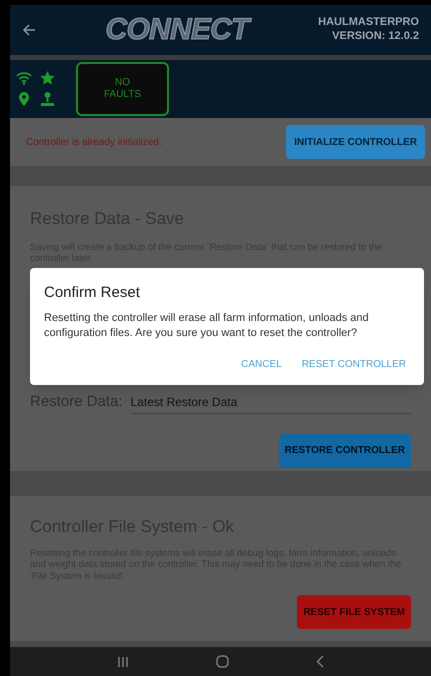 The height and width of the screenshot is (676, 431). Describe the element at coordinates (177, 30) in the screenshot. I see `app-logo: CONNECT` at that location.